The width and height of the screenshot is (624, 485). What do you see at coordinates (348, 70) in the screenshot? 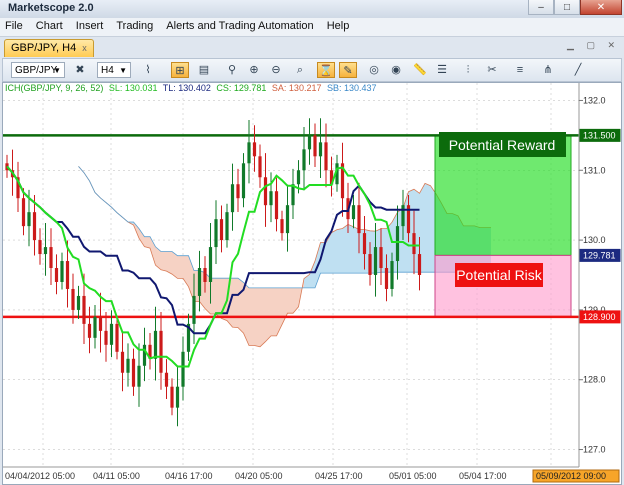
I see `annotation-icon: ✎` at bounding box center [348, 70].